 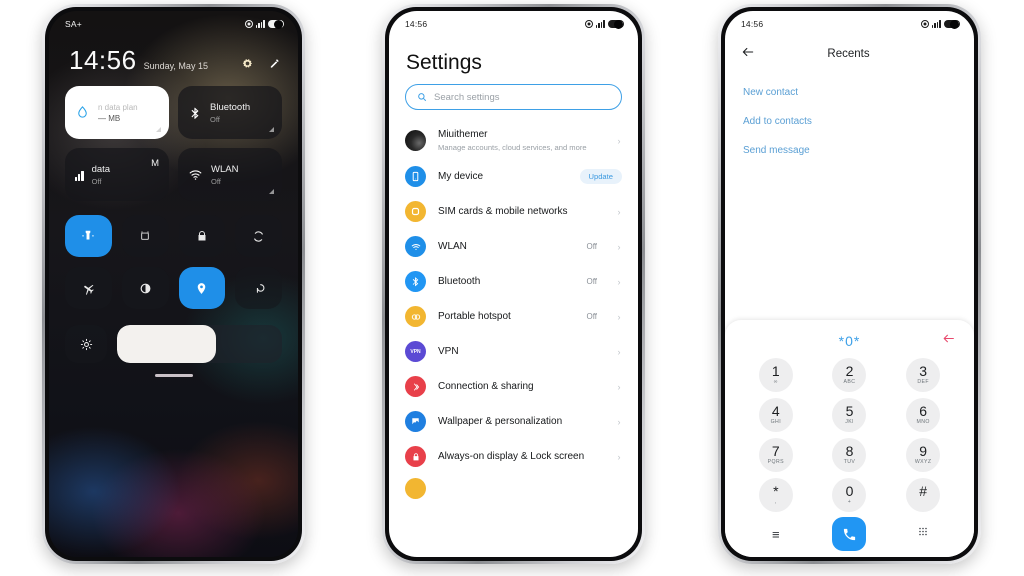 I want to click on key-7: 7 PQRS, so click(x=775, y=455).